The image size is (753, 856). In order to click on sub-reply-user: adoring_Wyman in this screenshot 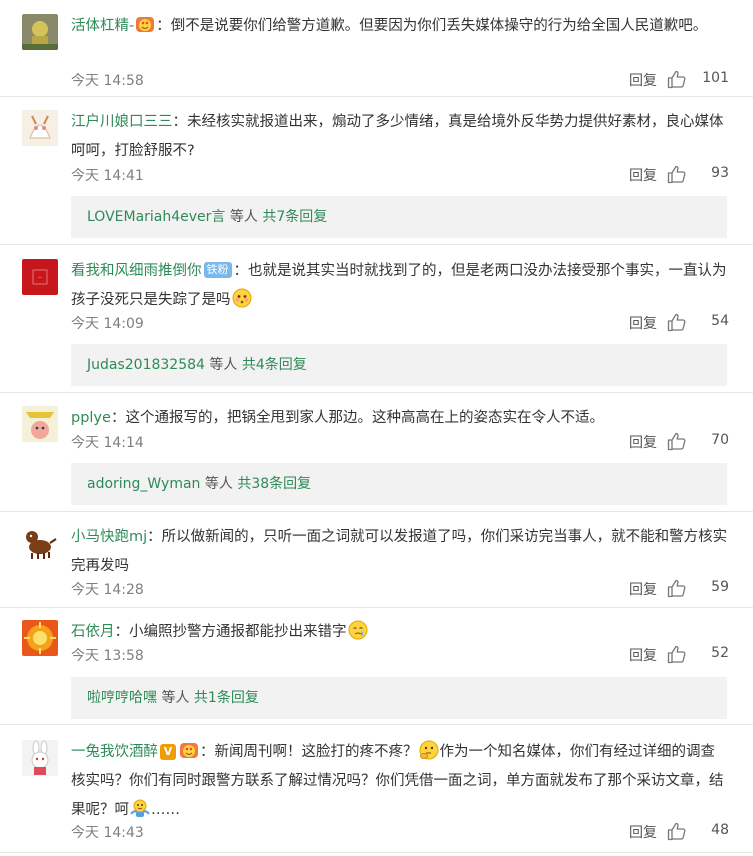, I will do `click(143, 484)`.